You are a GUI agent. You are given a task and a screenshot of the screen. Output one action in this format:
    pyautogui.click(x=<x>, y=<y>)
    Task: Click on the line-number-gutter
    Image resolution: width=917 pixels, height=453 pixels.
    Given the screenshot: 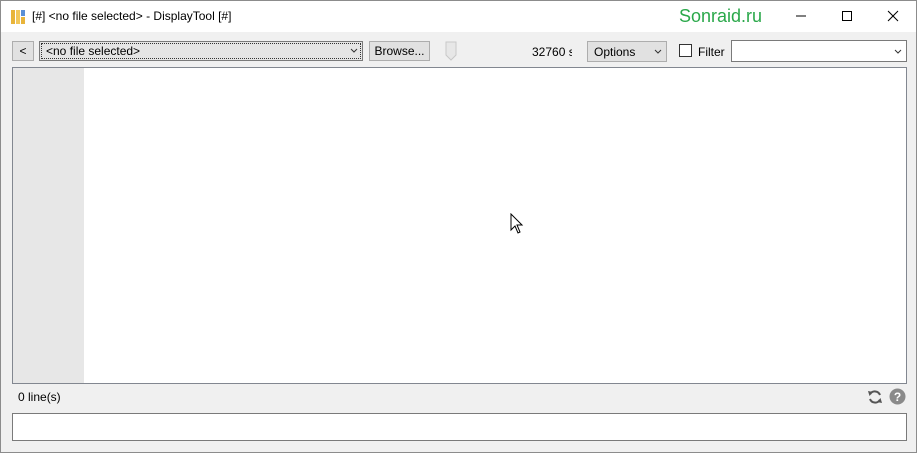 What is the action you would take?
    pyautogui.click(x=48, y=225)
    